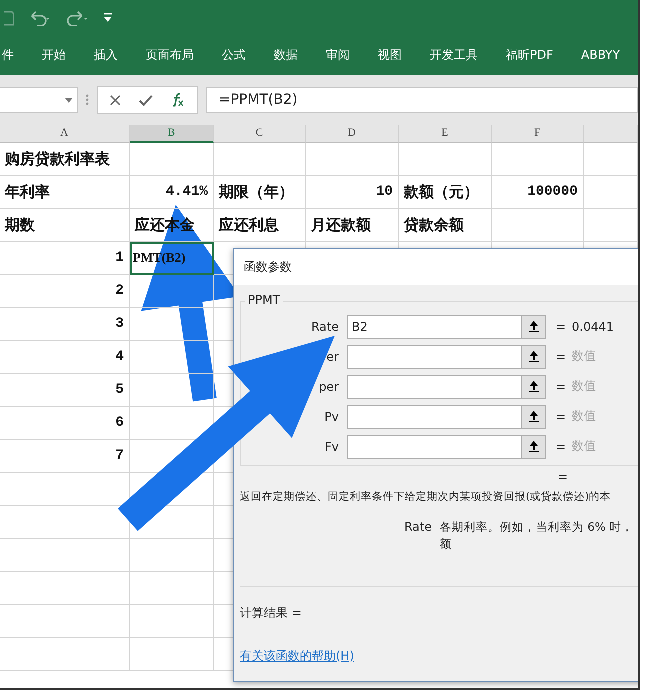 The width and height of the screenshot is (650, 700). I want to click on table-cell: 期数, so click(65, 225).